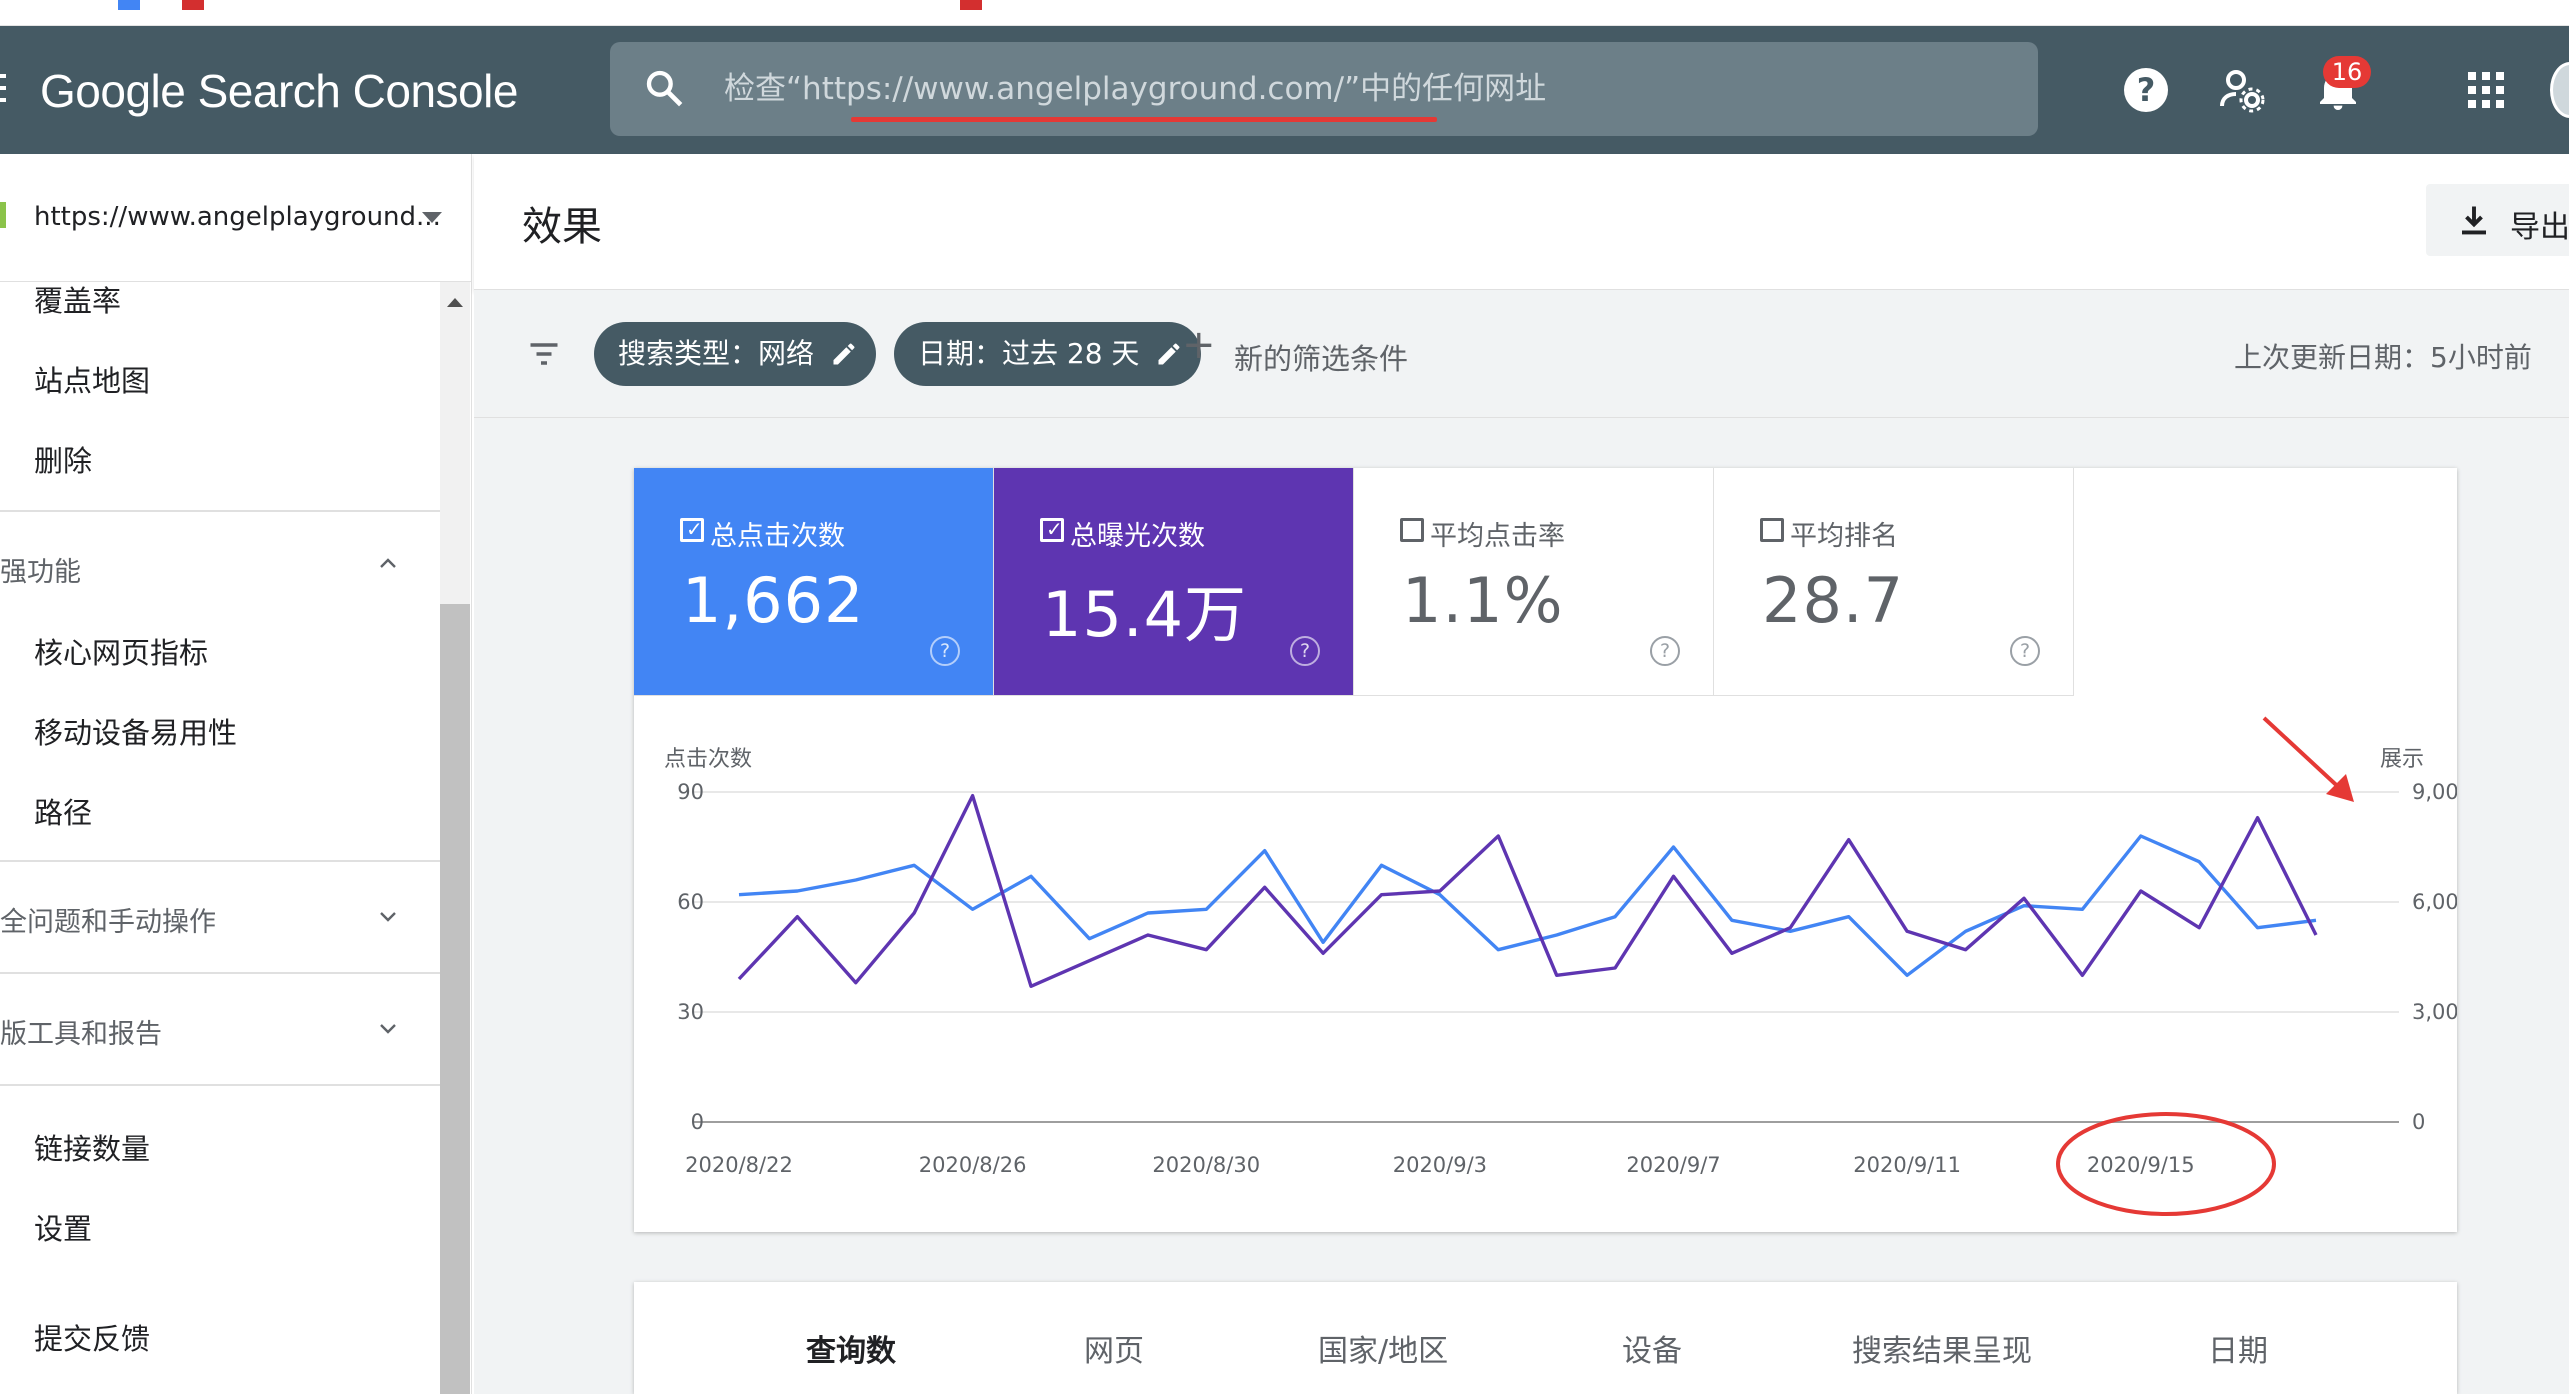 The width and height of the screenshot is (2569, 1394). I want to click on sidebar-item-mobile-usability: 移动设备易用性, so click(135, 731).